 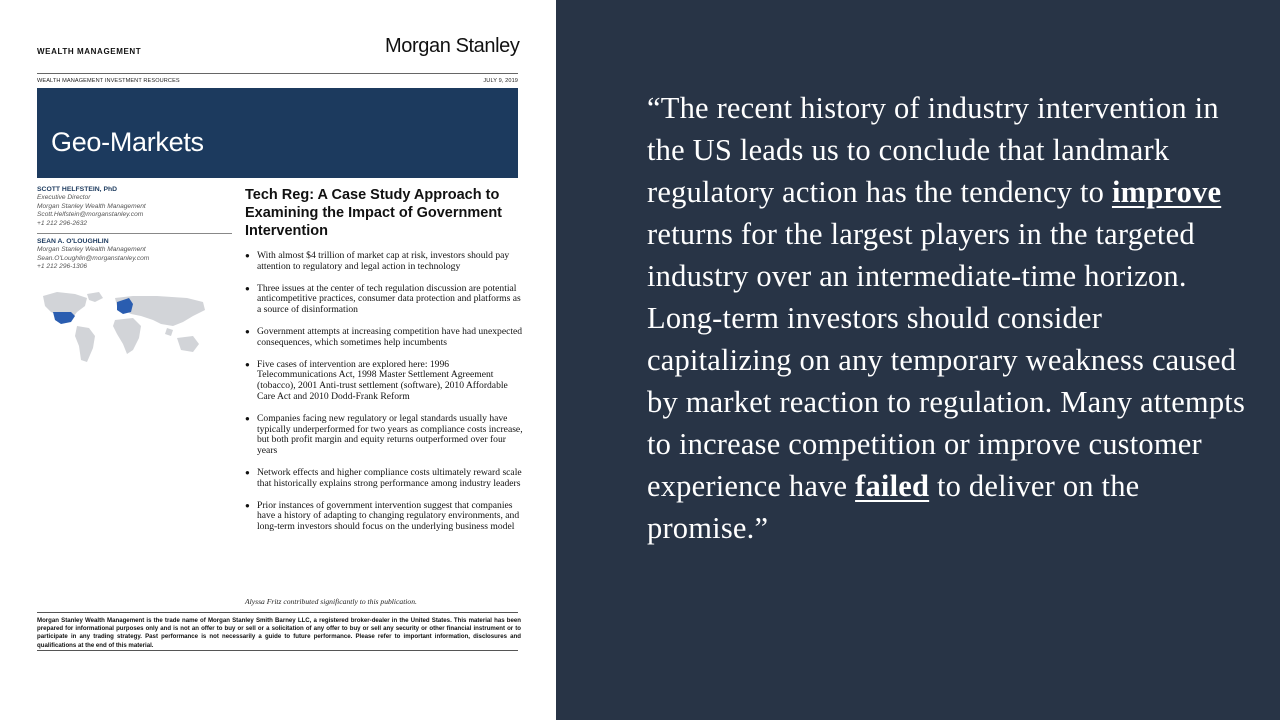 I want to click on author-email: Scott.Helfstein@morganstanley.com, so click(x=90, y=215).